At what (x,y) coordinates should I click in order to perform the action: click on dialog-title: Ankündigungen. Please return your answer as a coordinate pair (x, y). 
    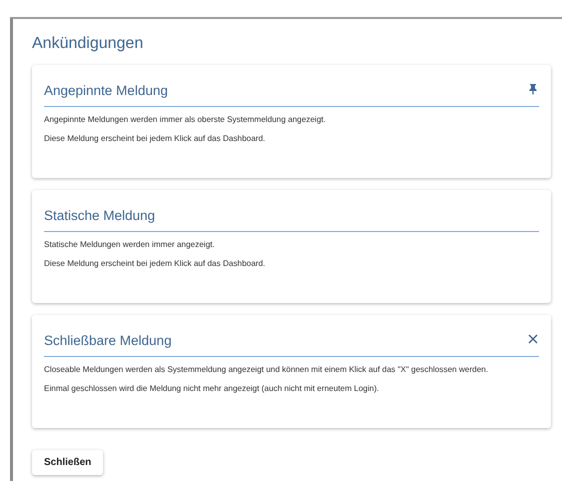
    Looking at the image, I should click on (88, 44).